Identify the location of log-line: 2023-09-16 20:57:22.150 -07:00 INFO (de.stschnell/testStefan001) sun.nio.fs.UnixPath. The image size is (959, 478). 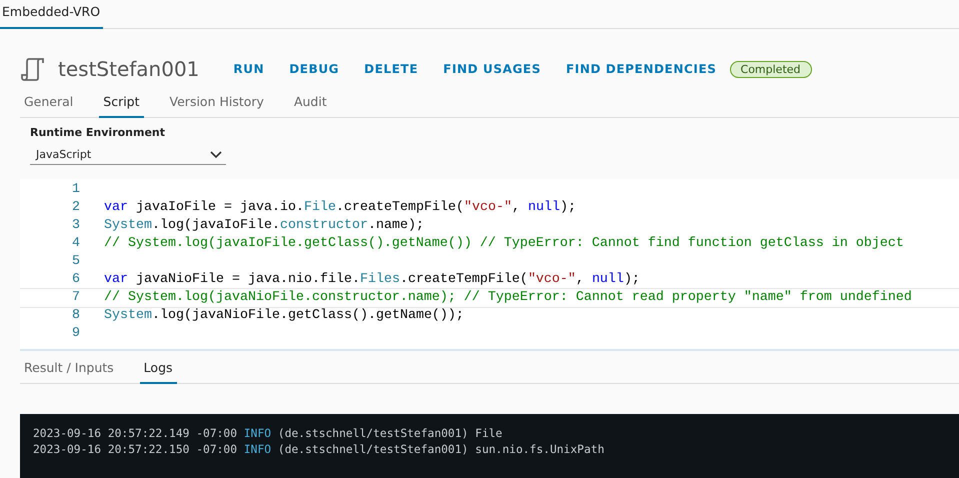
(319, 450).